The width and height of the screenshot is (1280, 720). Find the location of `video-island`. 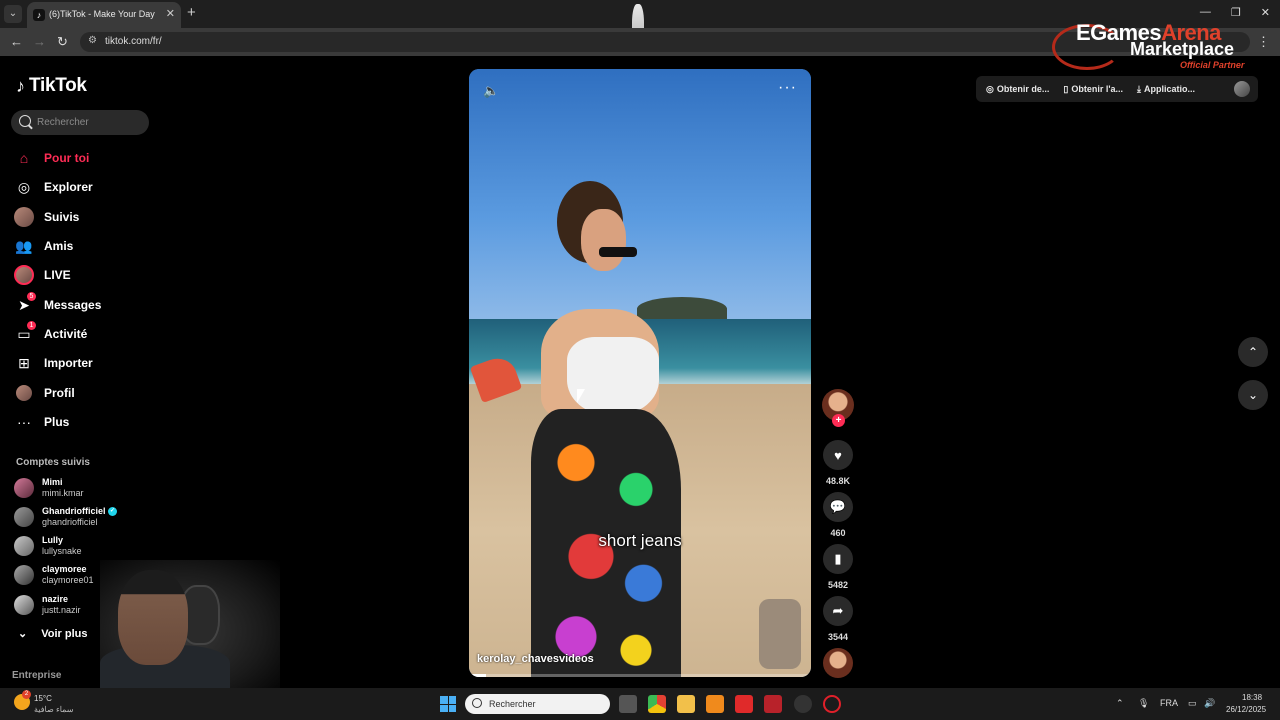

video-island is located at coordinates (682, 309).